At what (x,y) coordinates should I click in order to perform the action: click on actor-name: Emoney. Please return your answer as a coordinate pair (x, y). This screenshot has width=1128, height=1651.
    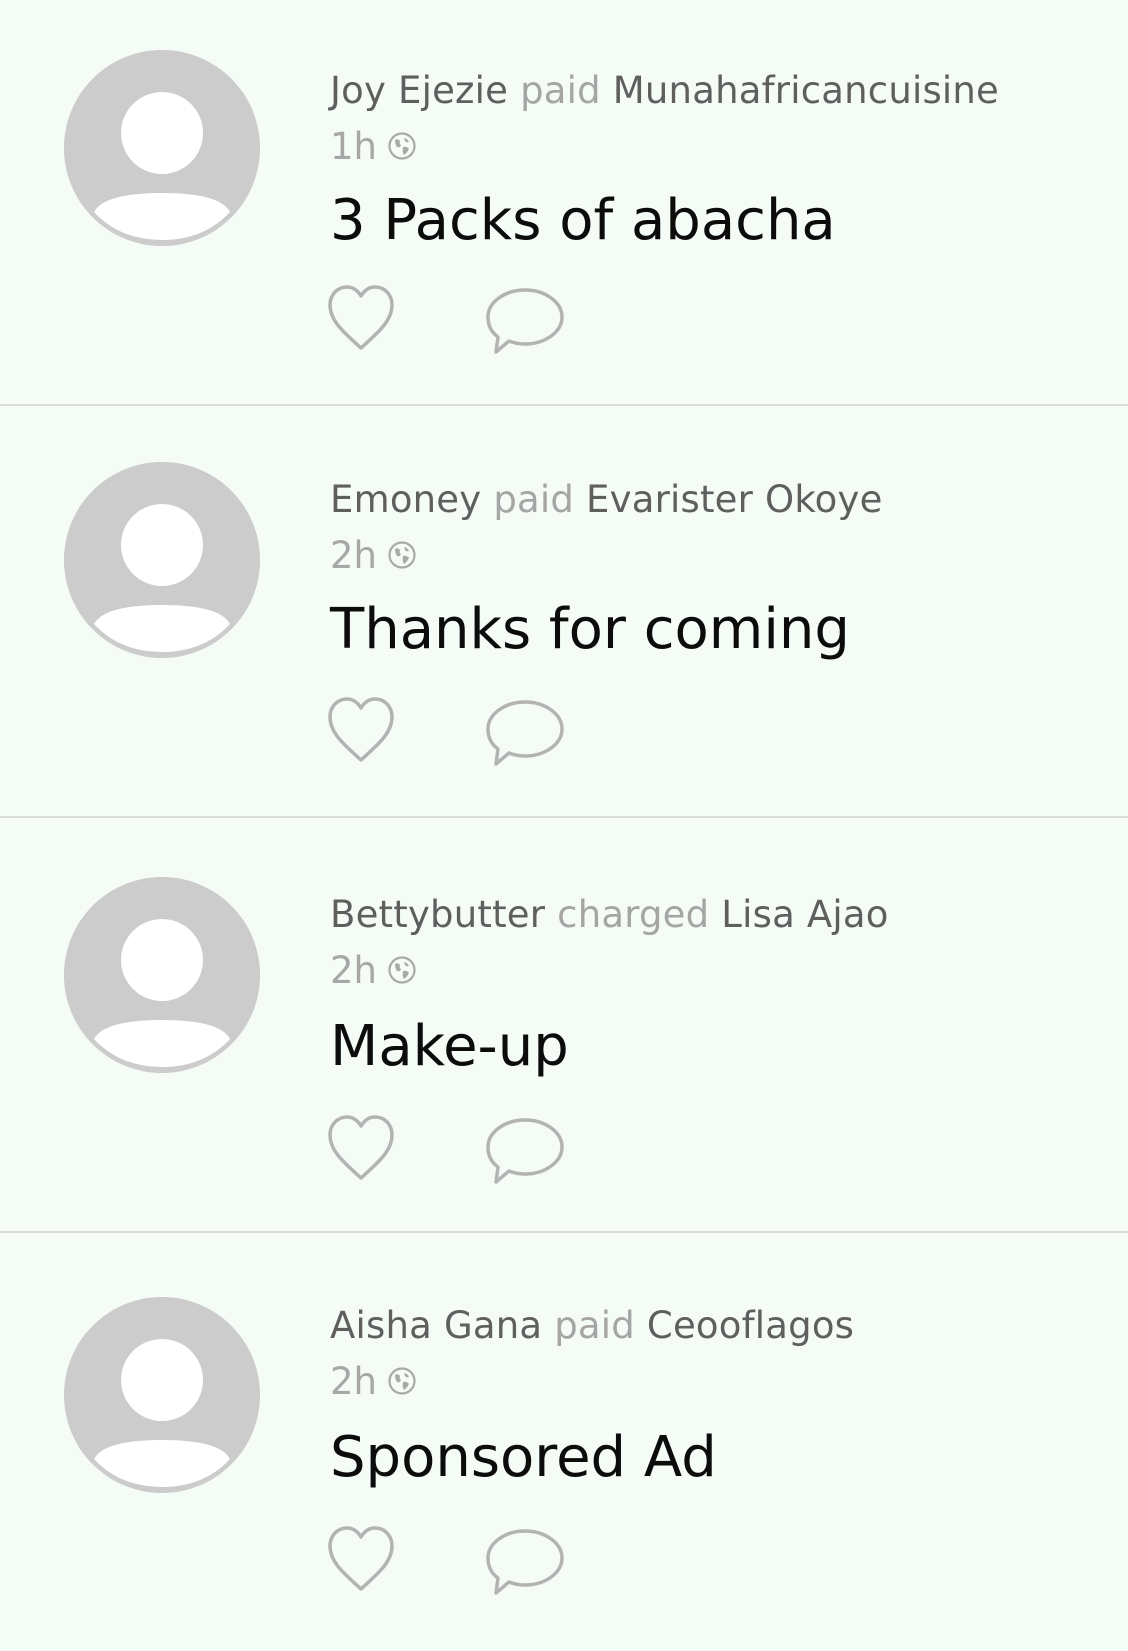
    Looking at the image, I should click on (405, 499).